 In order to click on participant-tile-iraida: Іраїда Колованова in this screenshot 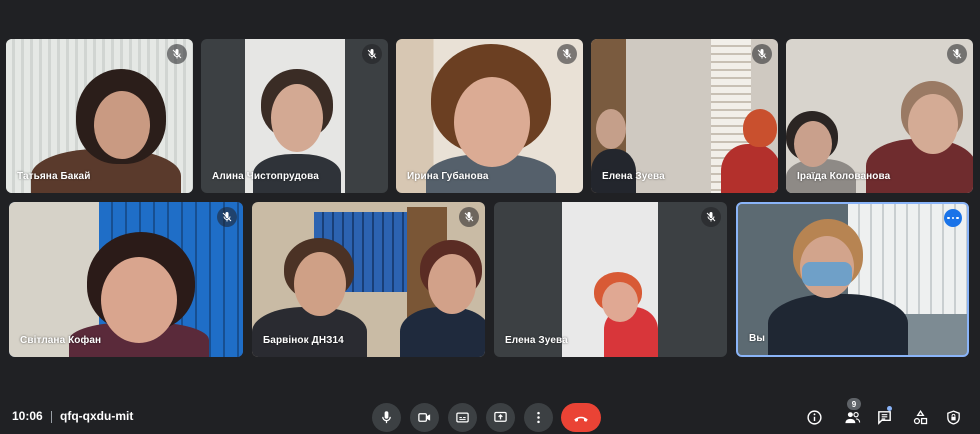, I will do `click(879, 116)`.